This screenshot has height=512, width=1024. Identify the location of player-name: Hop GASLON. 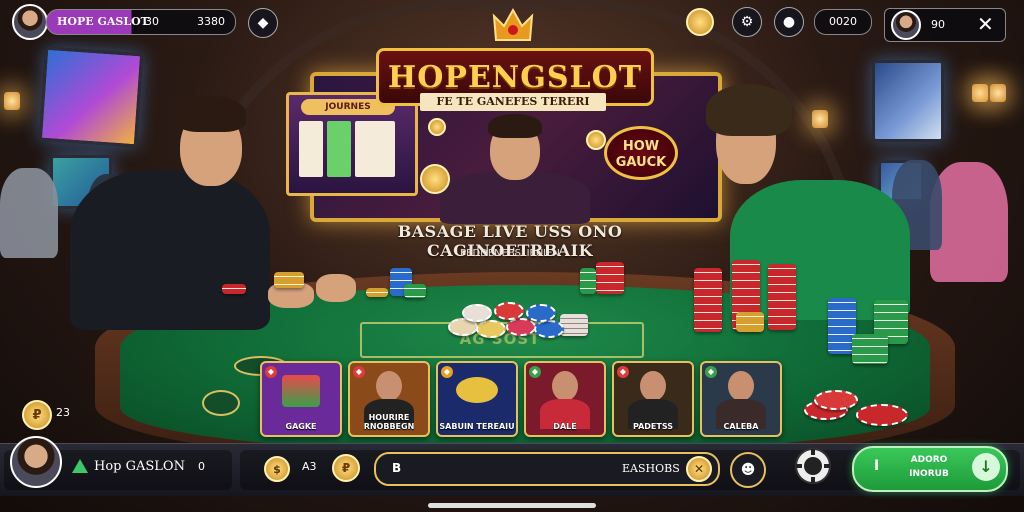
(139, 466).